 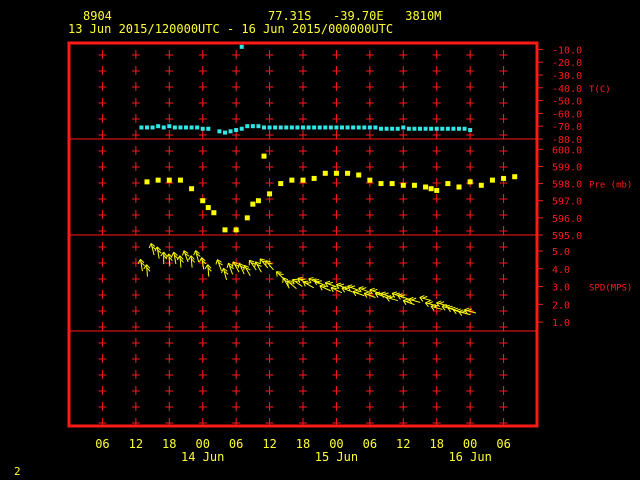 I want to click on y-tick-label: 599.0, so click(x=567, y=167).